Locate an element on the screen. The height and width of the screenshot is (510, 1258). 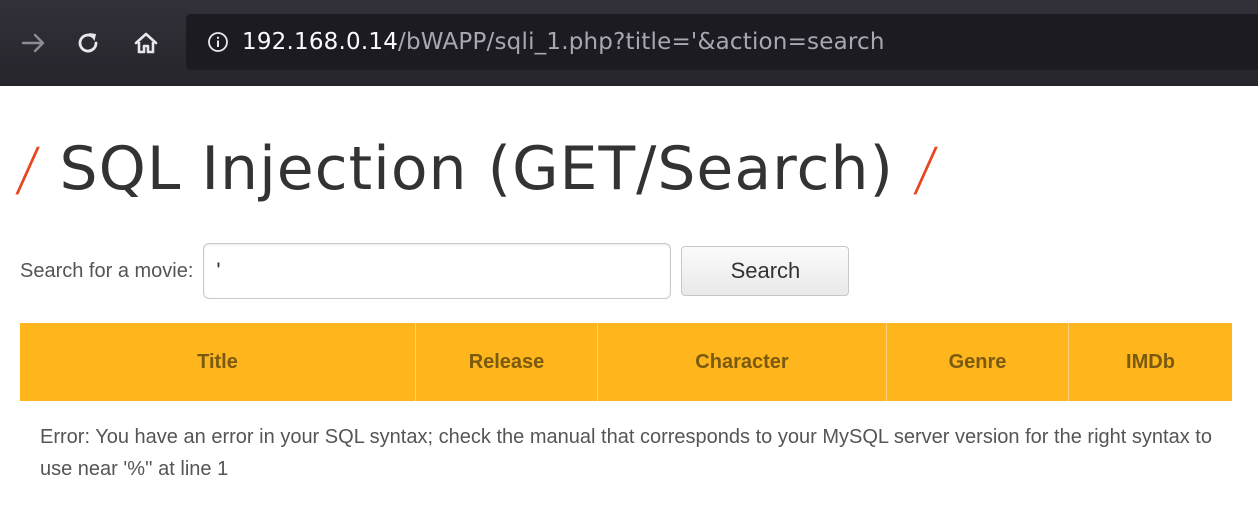
column-character: Character is located at coordinates (742, 362).